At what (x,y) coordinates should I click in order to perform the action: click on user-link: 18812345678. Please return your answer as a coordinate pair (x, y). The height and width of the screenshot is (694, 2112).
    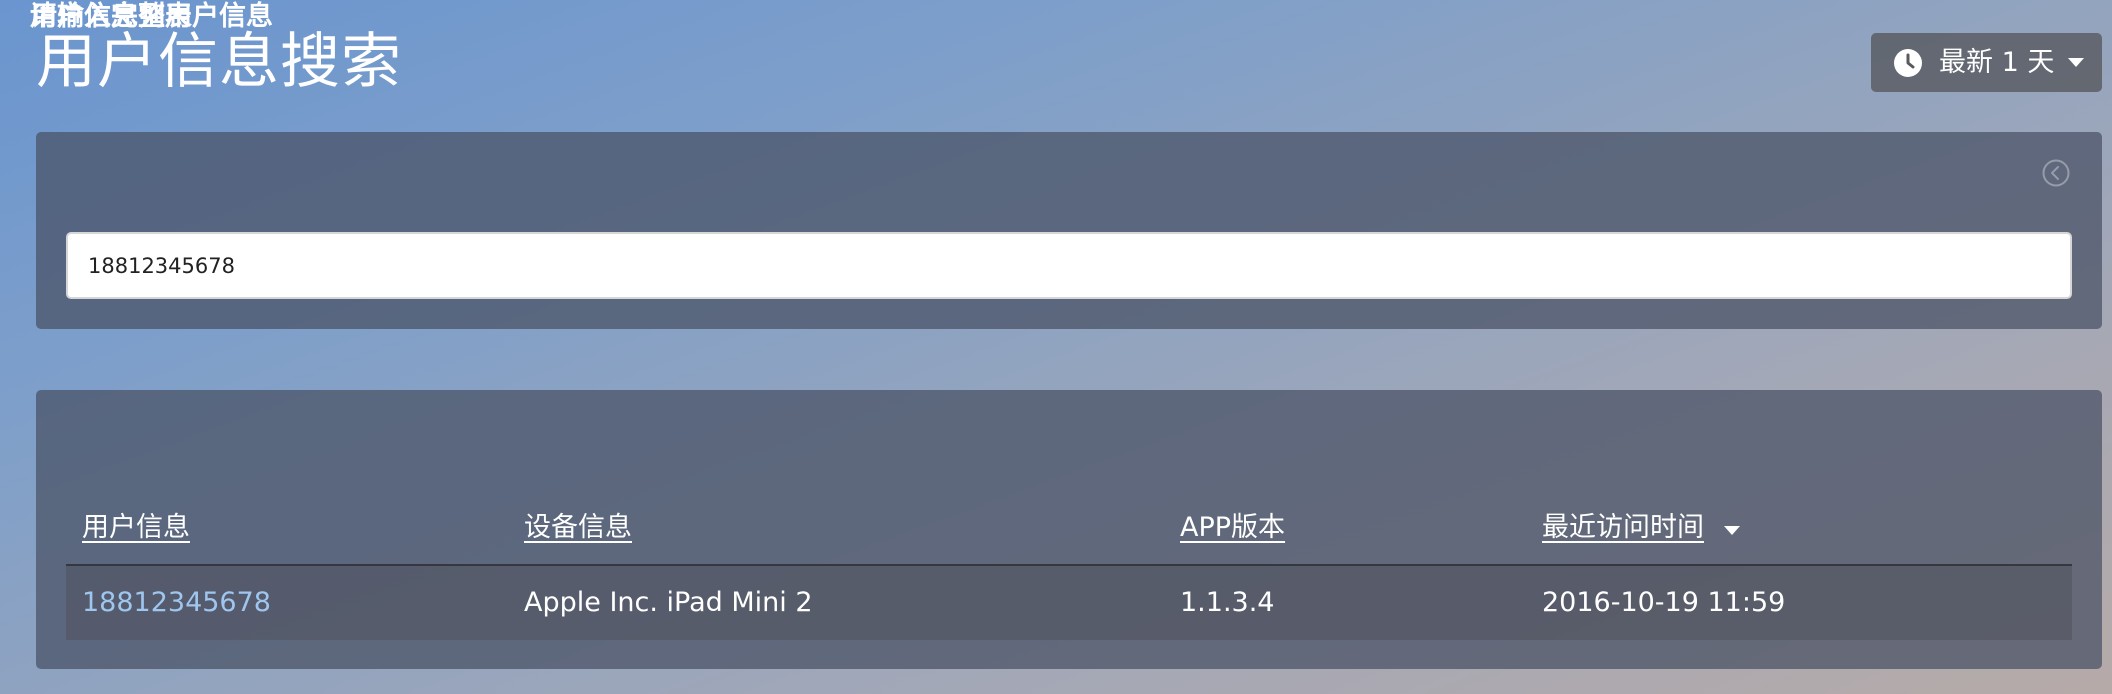
    Looking at the image, I should click on (176, 603).